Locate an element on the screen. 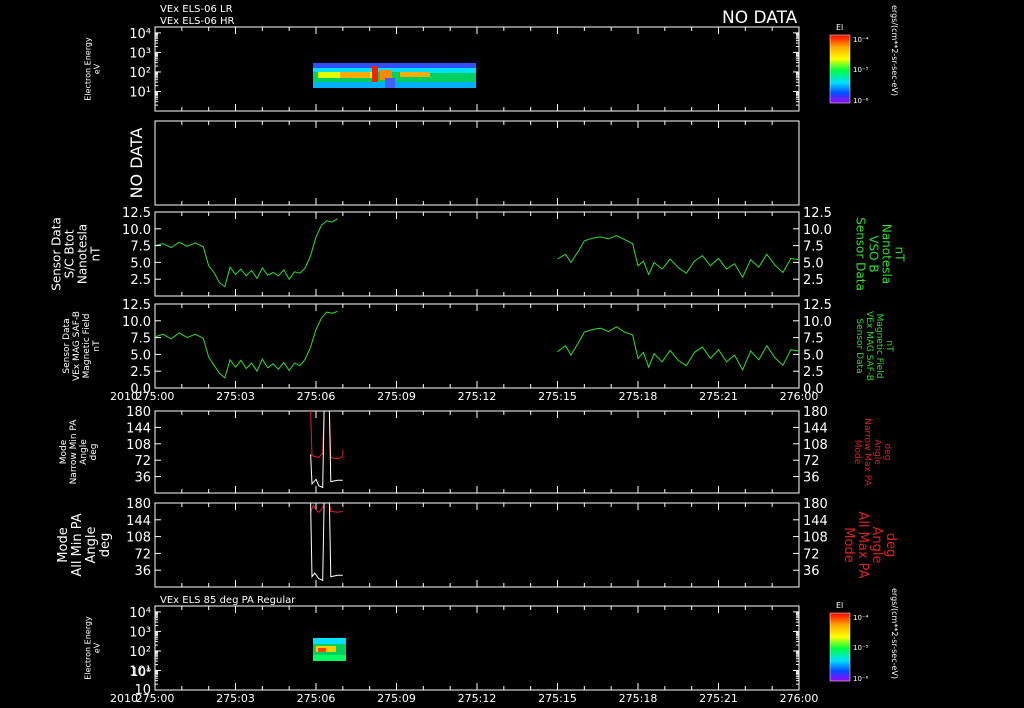 The image size is (1024, 708). ylabel-p4-left-0: Sensor Data is located at coordinates (67, 345).